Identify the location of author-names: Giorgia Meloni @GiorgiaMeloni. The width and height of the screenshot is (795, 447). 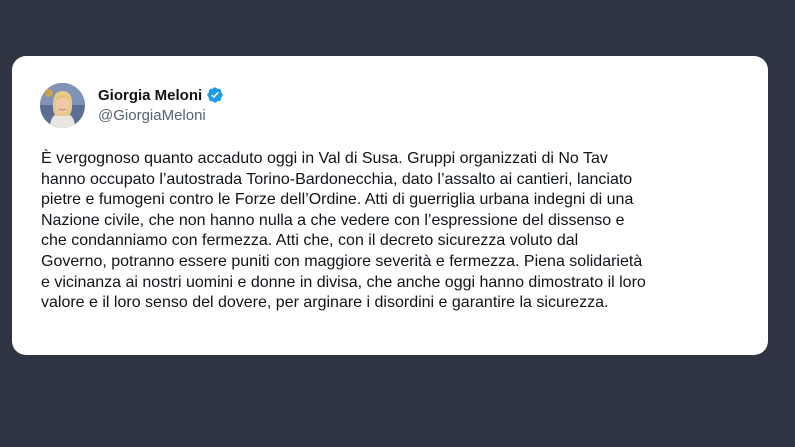
(161, 106).